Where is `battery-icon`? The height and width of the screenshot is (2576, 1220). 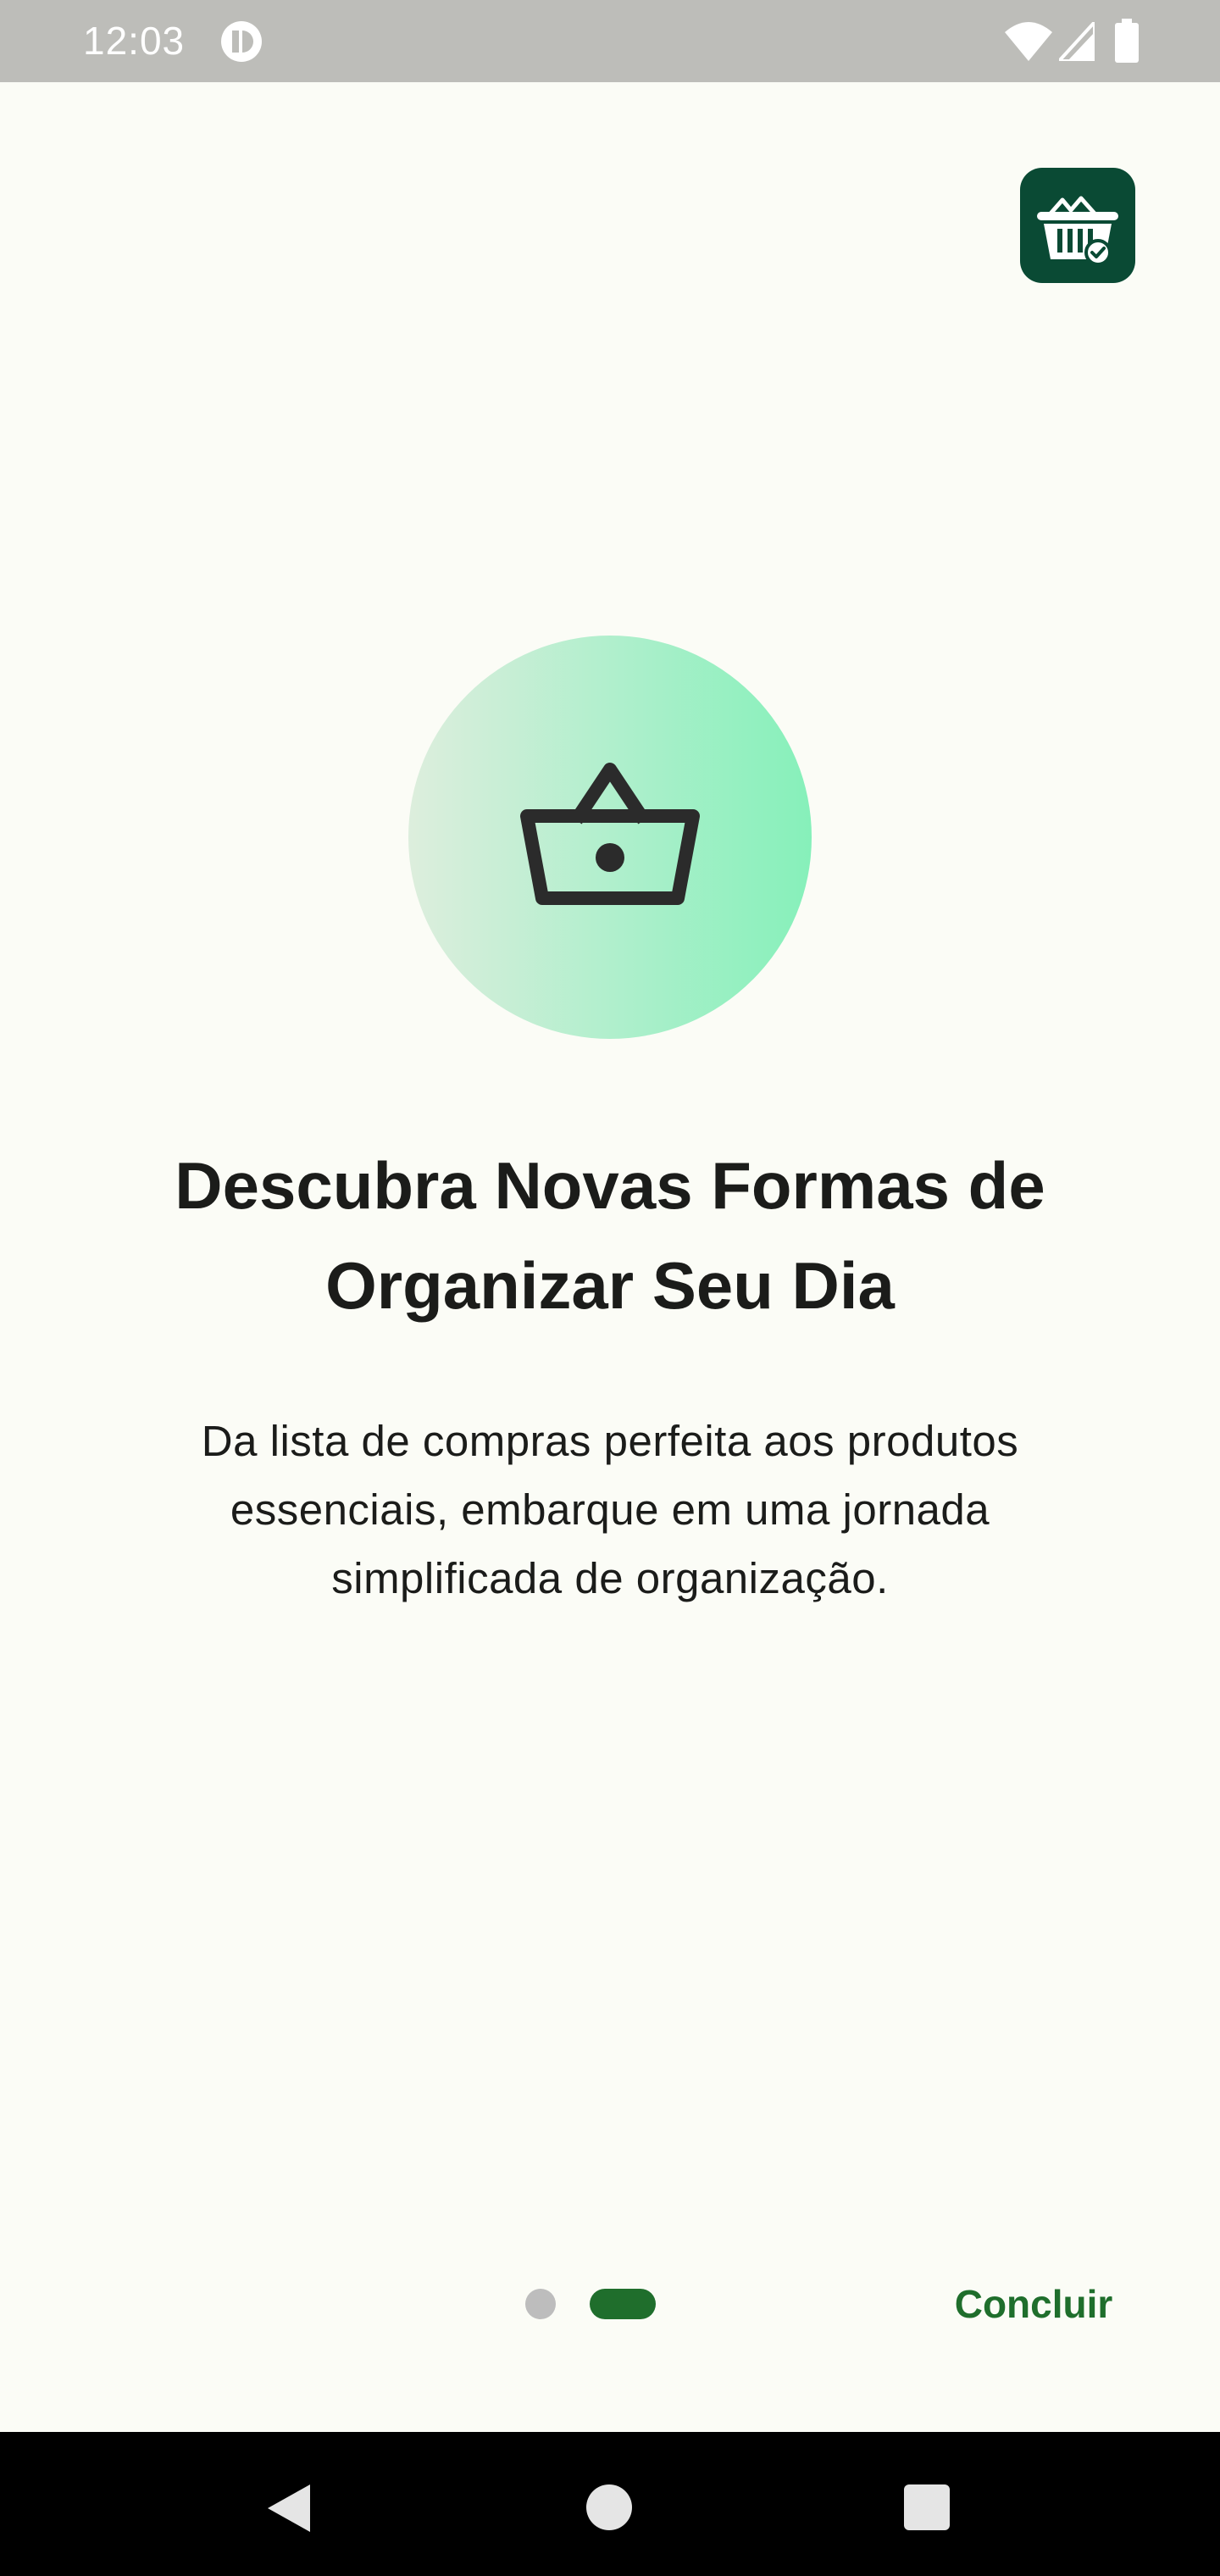 battery-icon is located at coordinates (1127, 41).